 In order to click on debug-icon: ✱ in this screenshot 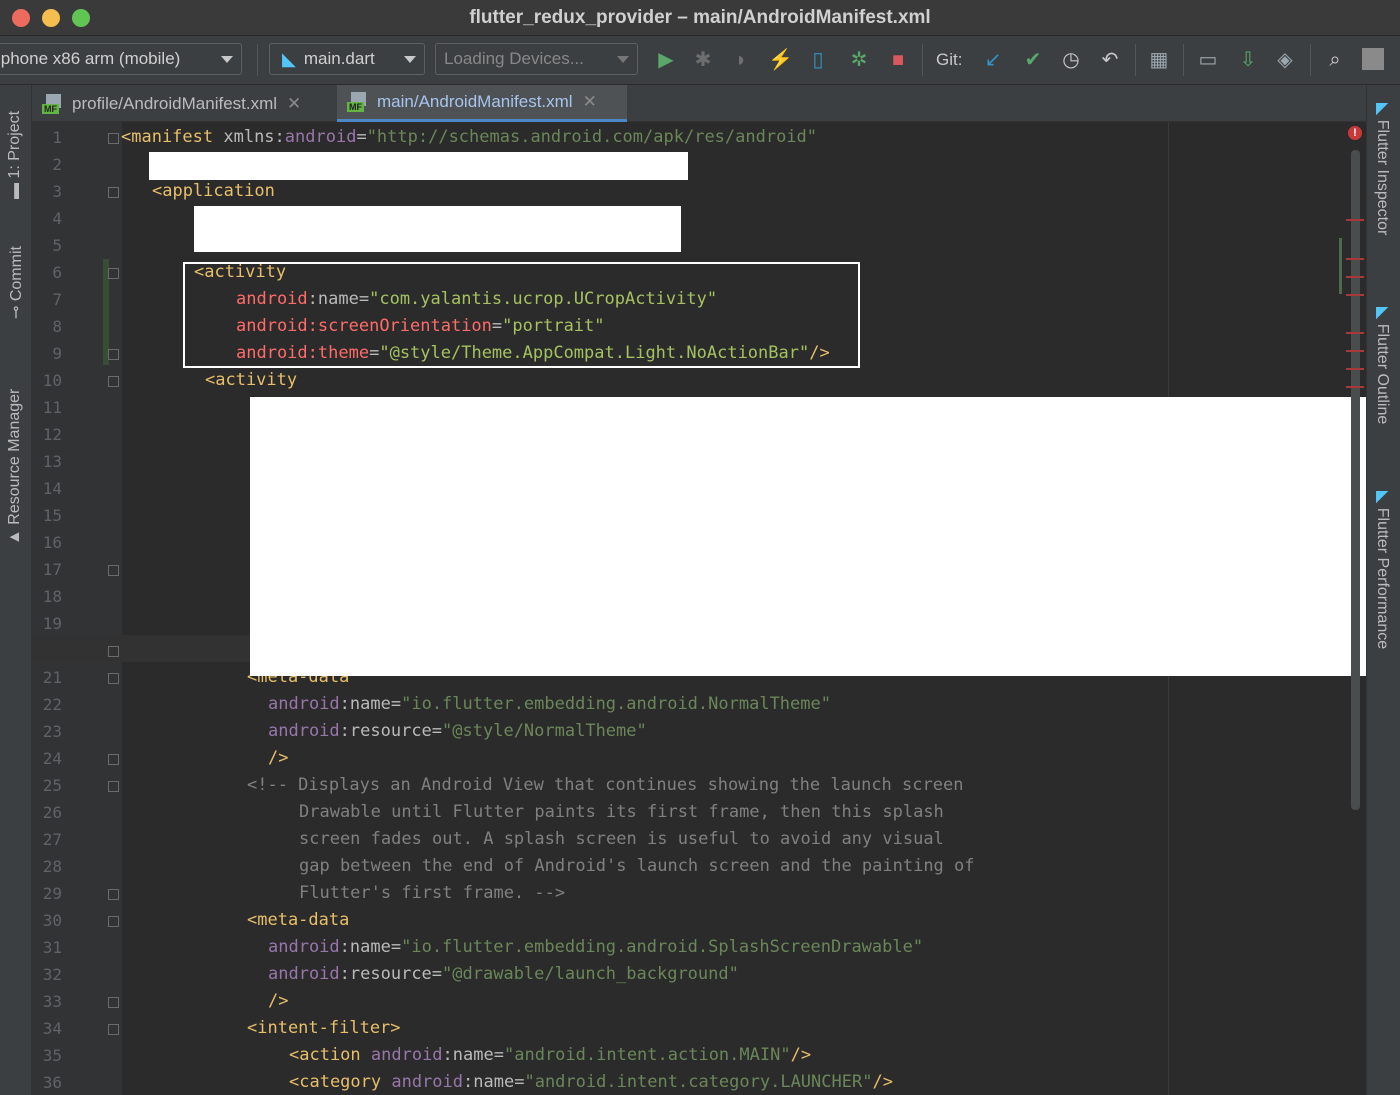, I will do `click(703, 60)`.